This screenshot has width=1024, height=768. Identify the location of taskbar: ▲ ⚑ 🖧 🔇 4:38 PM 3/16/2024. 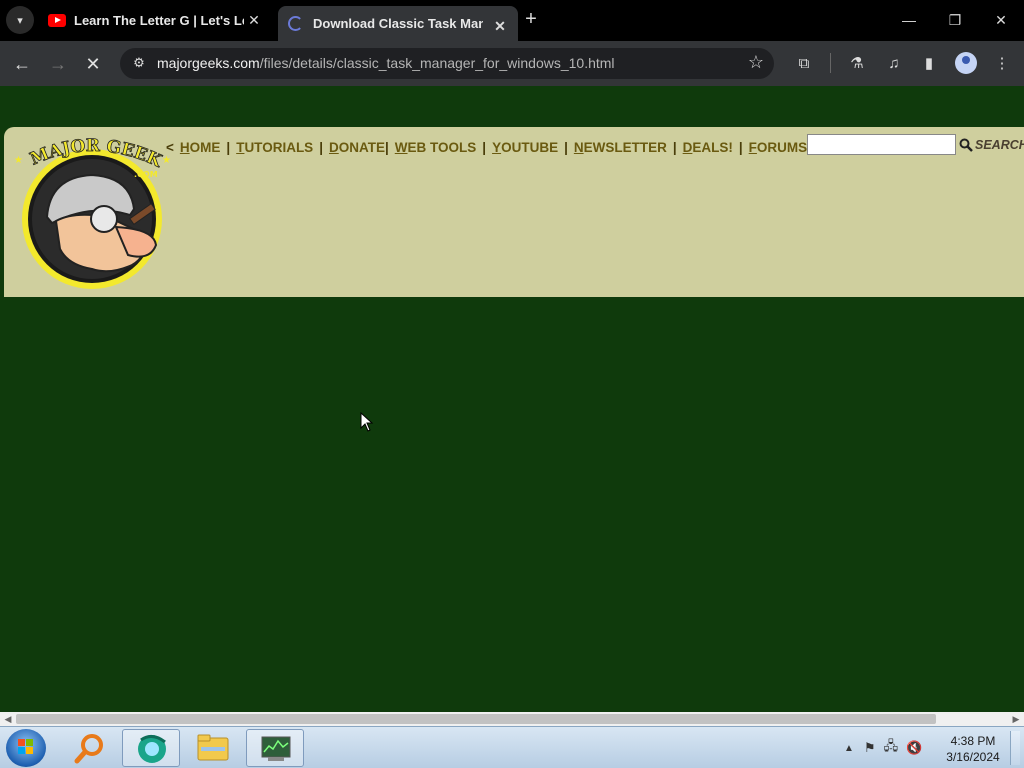
(512, 747).